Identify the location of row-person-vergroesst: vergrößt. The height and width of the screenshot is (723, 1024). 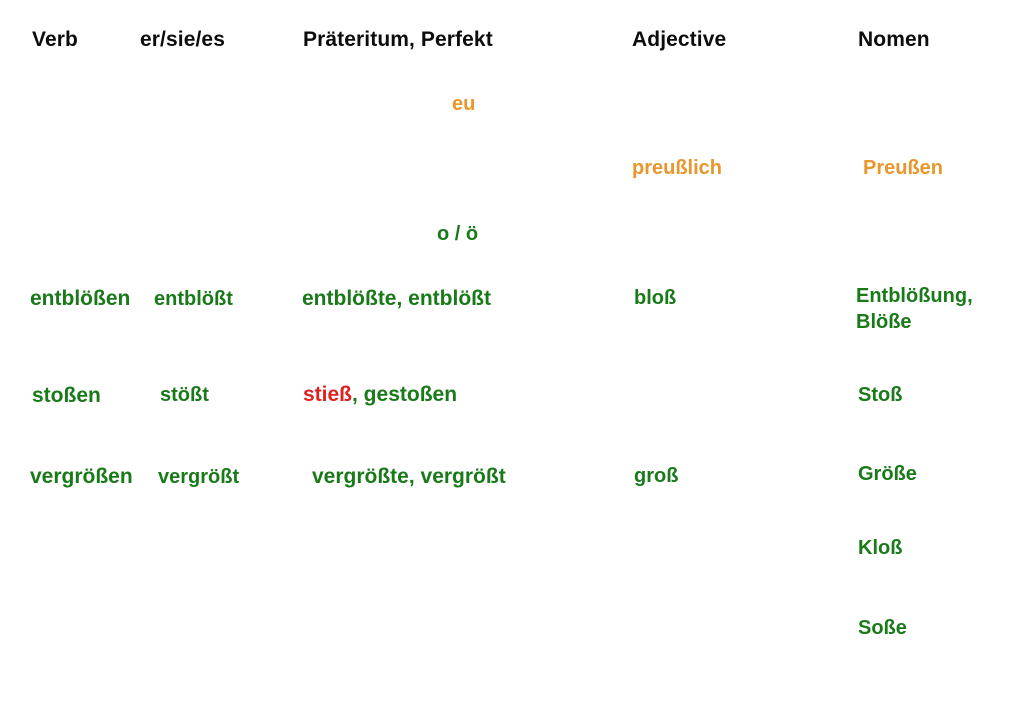
(199, 477).